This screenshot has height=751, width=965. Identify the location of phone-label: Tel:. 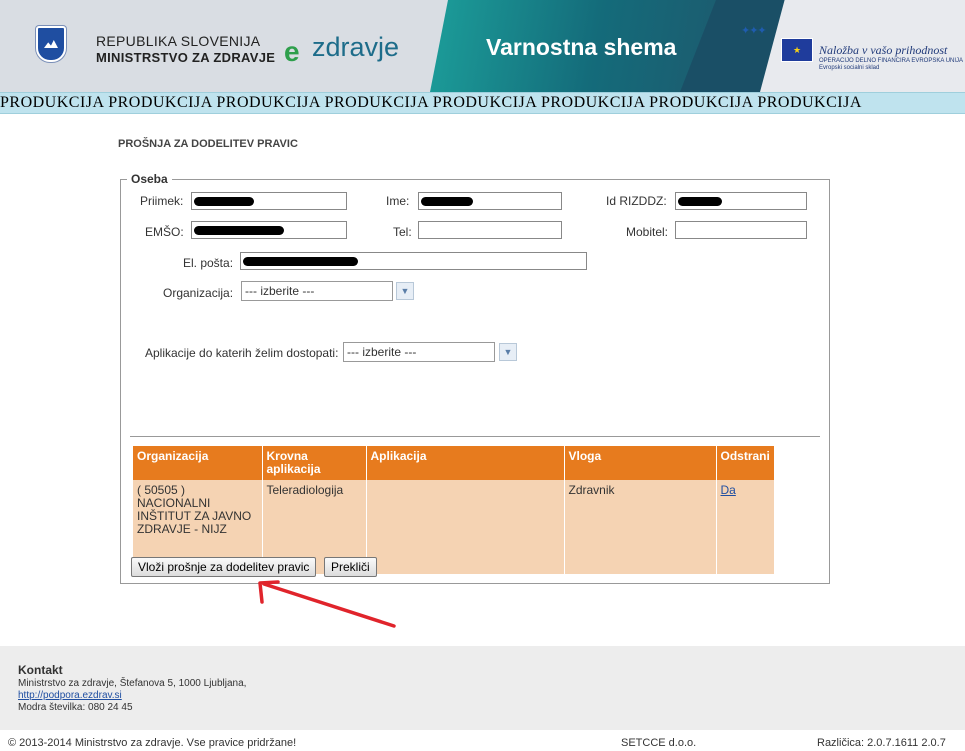
(402, 232).